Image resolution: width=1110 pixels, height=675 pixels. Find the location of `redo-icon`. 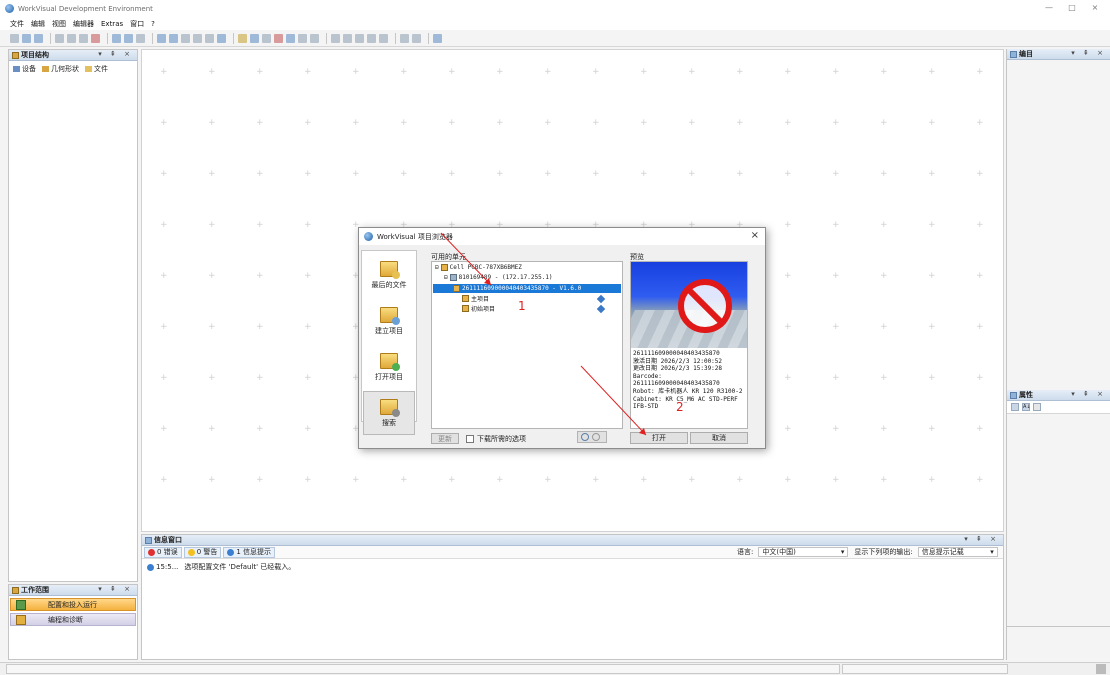

redo-icon is located at coordinates (128, 38).